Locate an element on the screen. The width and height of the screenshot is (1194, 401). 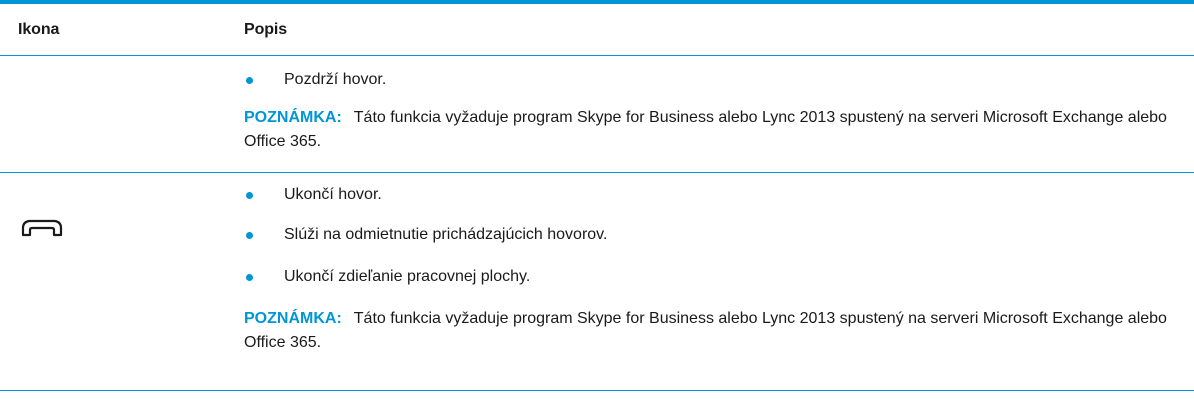
list-item: Ukončí zdieľanie pracovnej plochy. is located at coordinates (709, 277).